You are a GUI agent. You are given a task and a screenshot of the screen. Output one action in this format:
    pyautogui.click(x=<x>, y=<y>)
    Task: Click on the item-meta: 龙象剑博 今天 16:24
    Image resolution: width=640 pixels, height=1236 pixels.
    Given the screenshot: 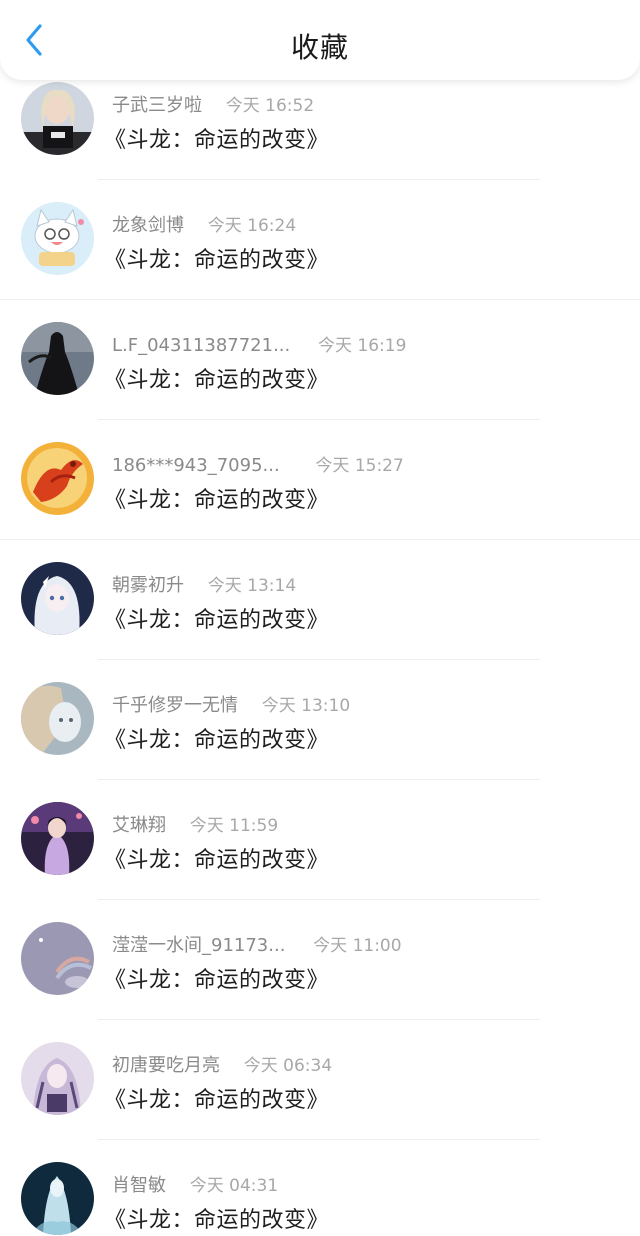 What is the action you would take?
    pyautogui.click(x=204, y=224)
    